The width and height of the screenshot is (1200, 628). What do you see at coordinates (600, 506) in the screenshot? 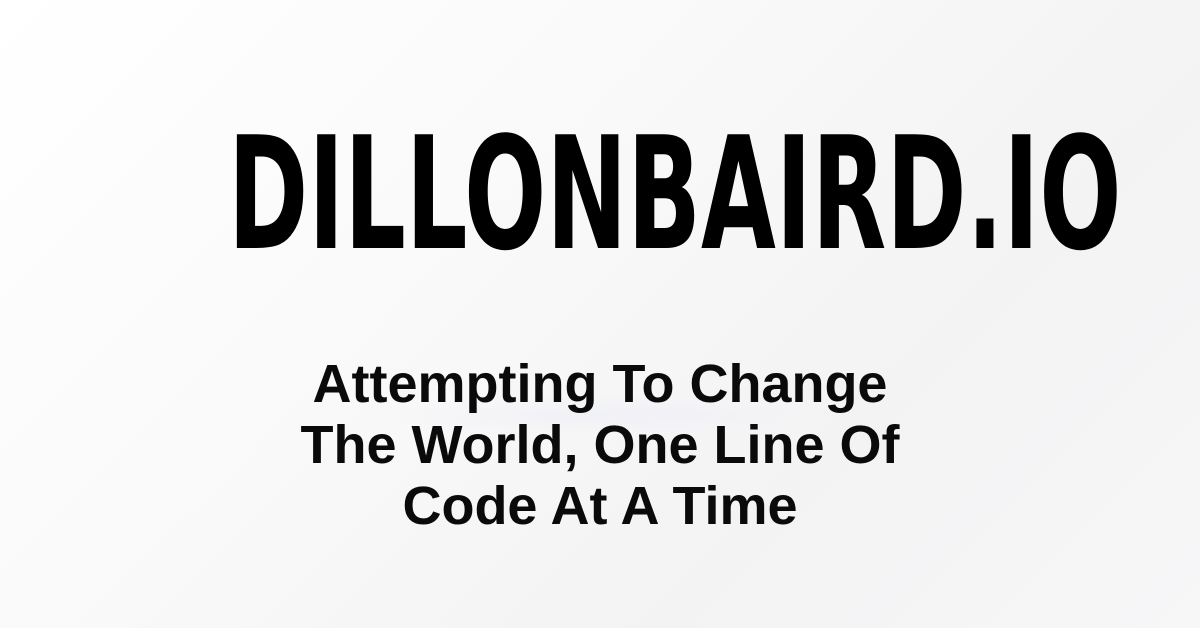
I see `tagline-line: Code At A Time` at bounding box center [600, 506].